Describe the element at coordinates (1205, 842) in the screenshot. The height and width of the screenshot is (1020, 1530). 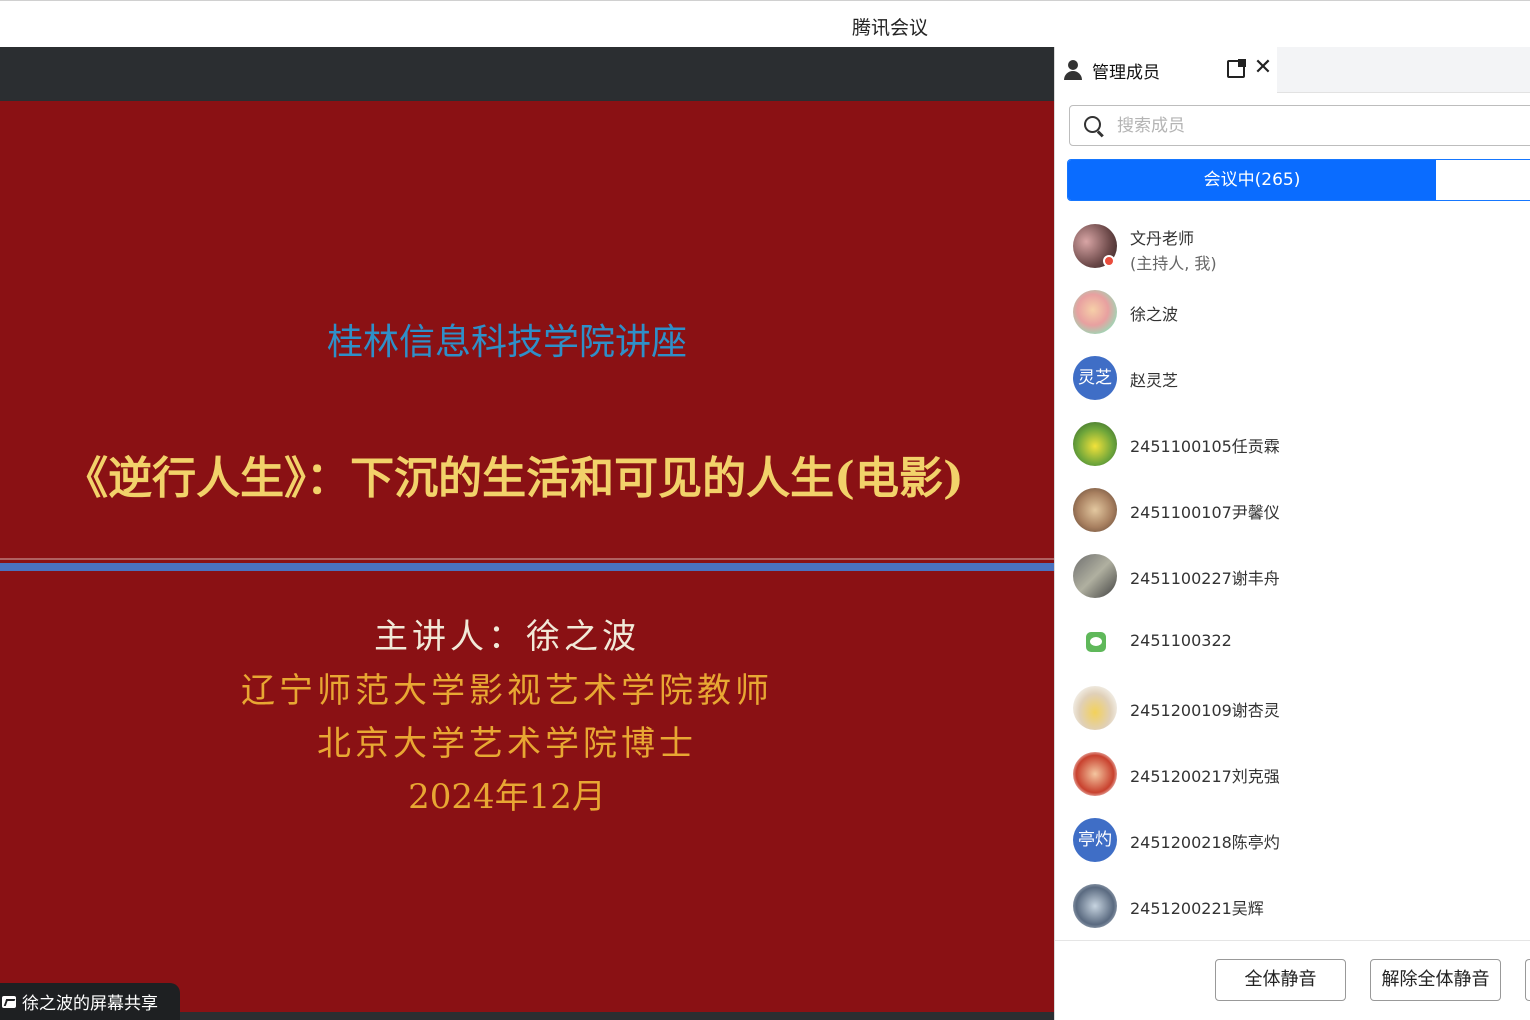
I see `member-name: 2451200218陈亭灼` at that location.